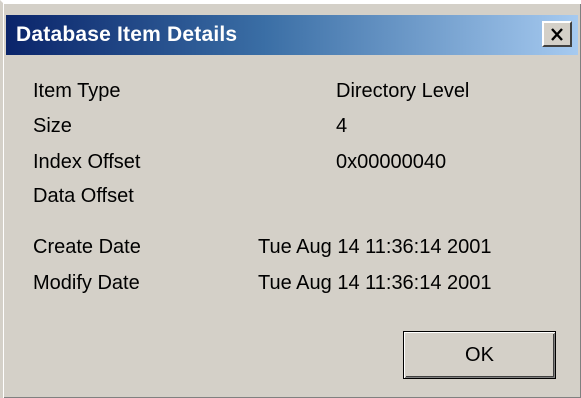  Describe the element at coordinates (52, 126) in the screenshot. I see `size-label: Size` at that location.